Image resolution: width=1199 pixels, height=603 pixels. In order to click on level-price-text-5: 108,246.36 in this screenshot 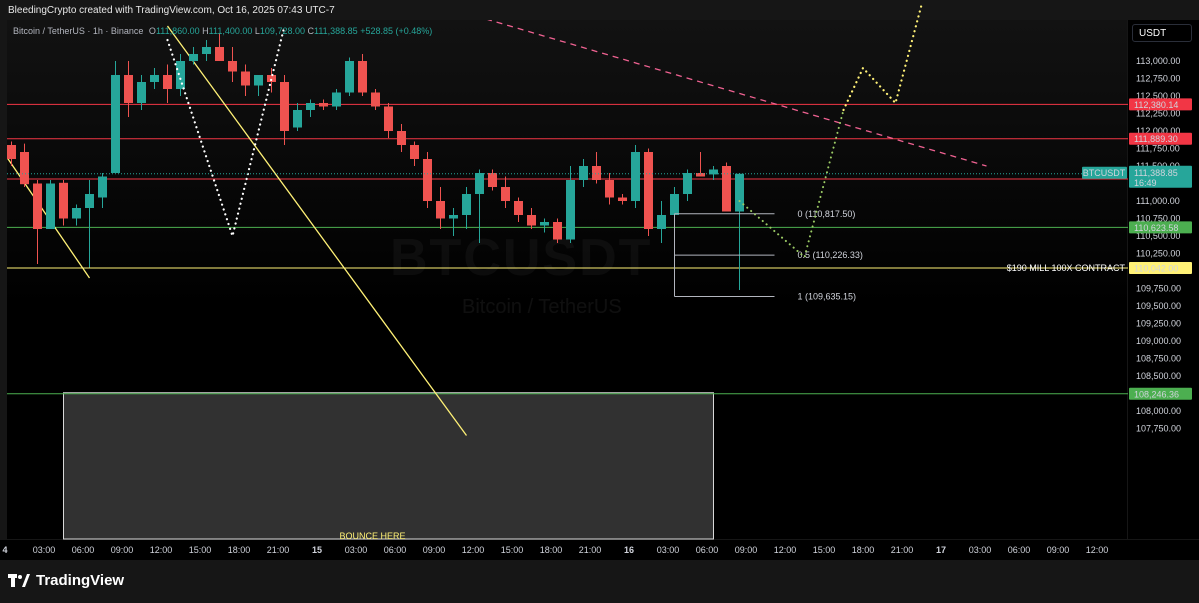, I will do `click(1156, 394)`.